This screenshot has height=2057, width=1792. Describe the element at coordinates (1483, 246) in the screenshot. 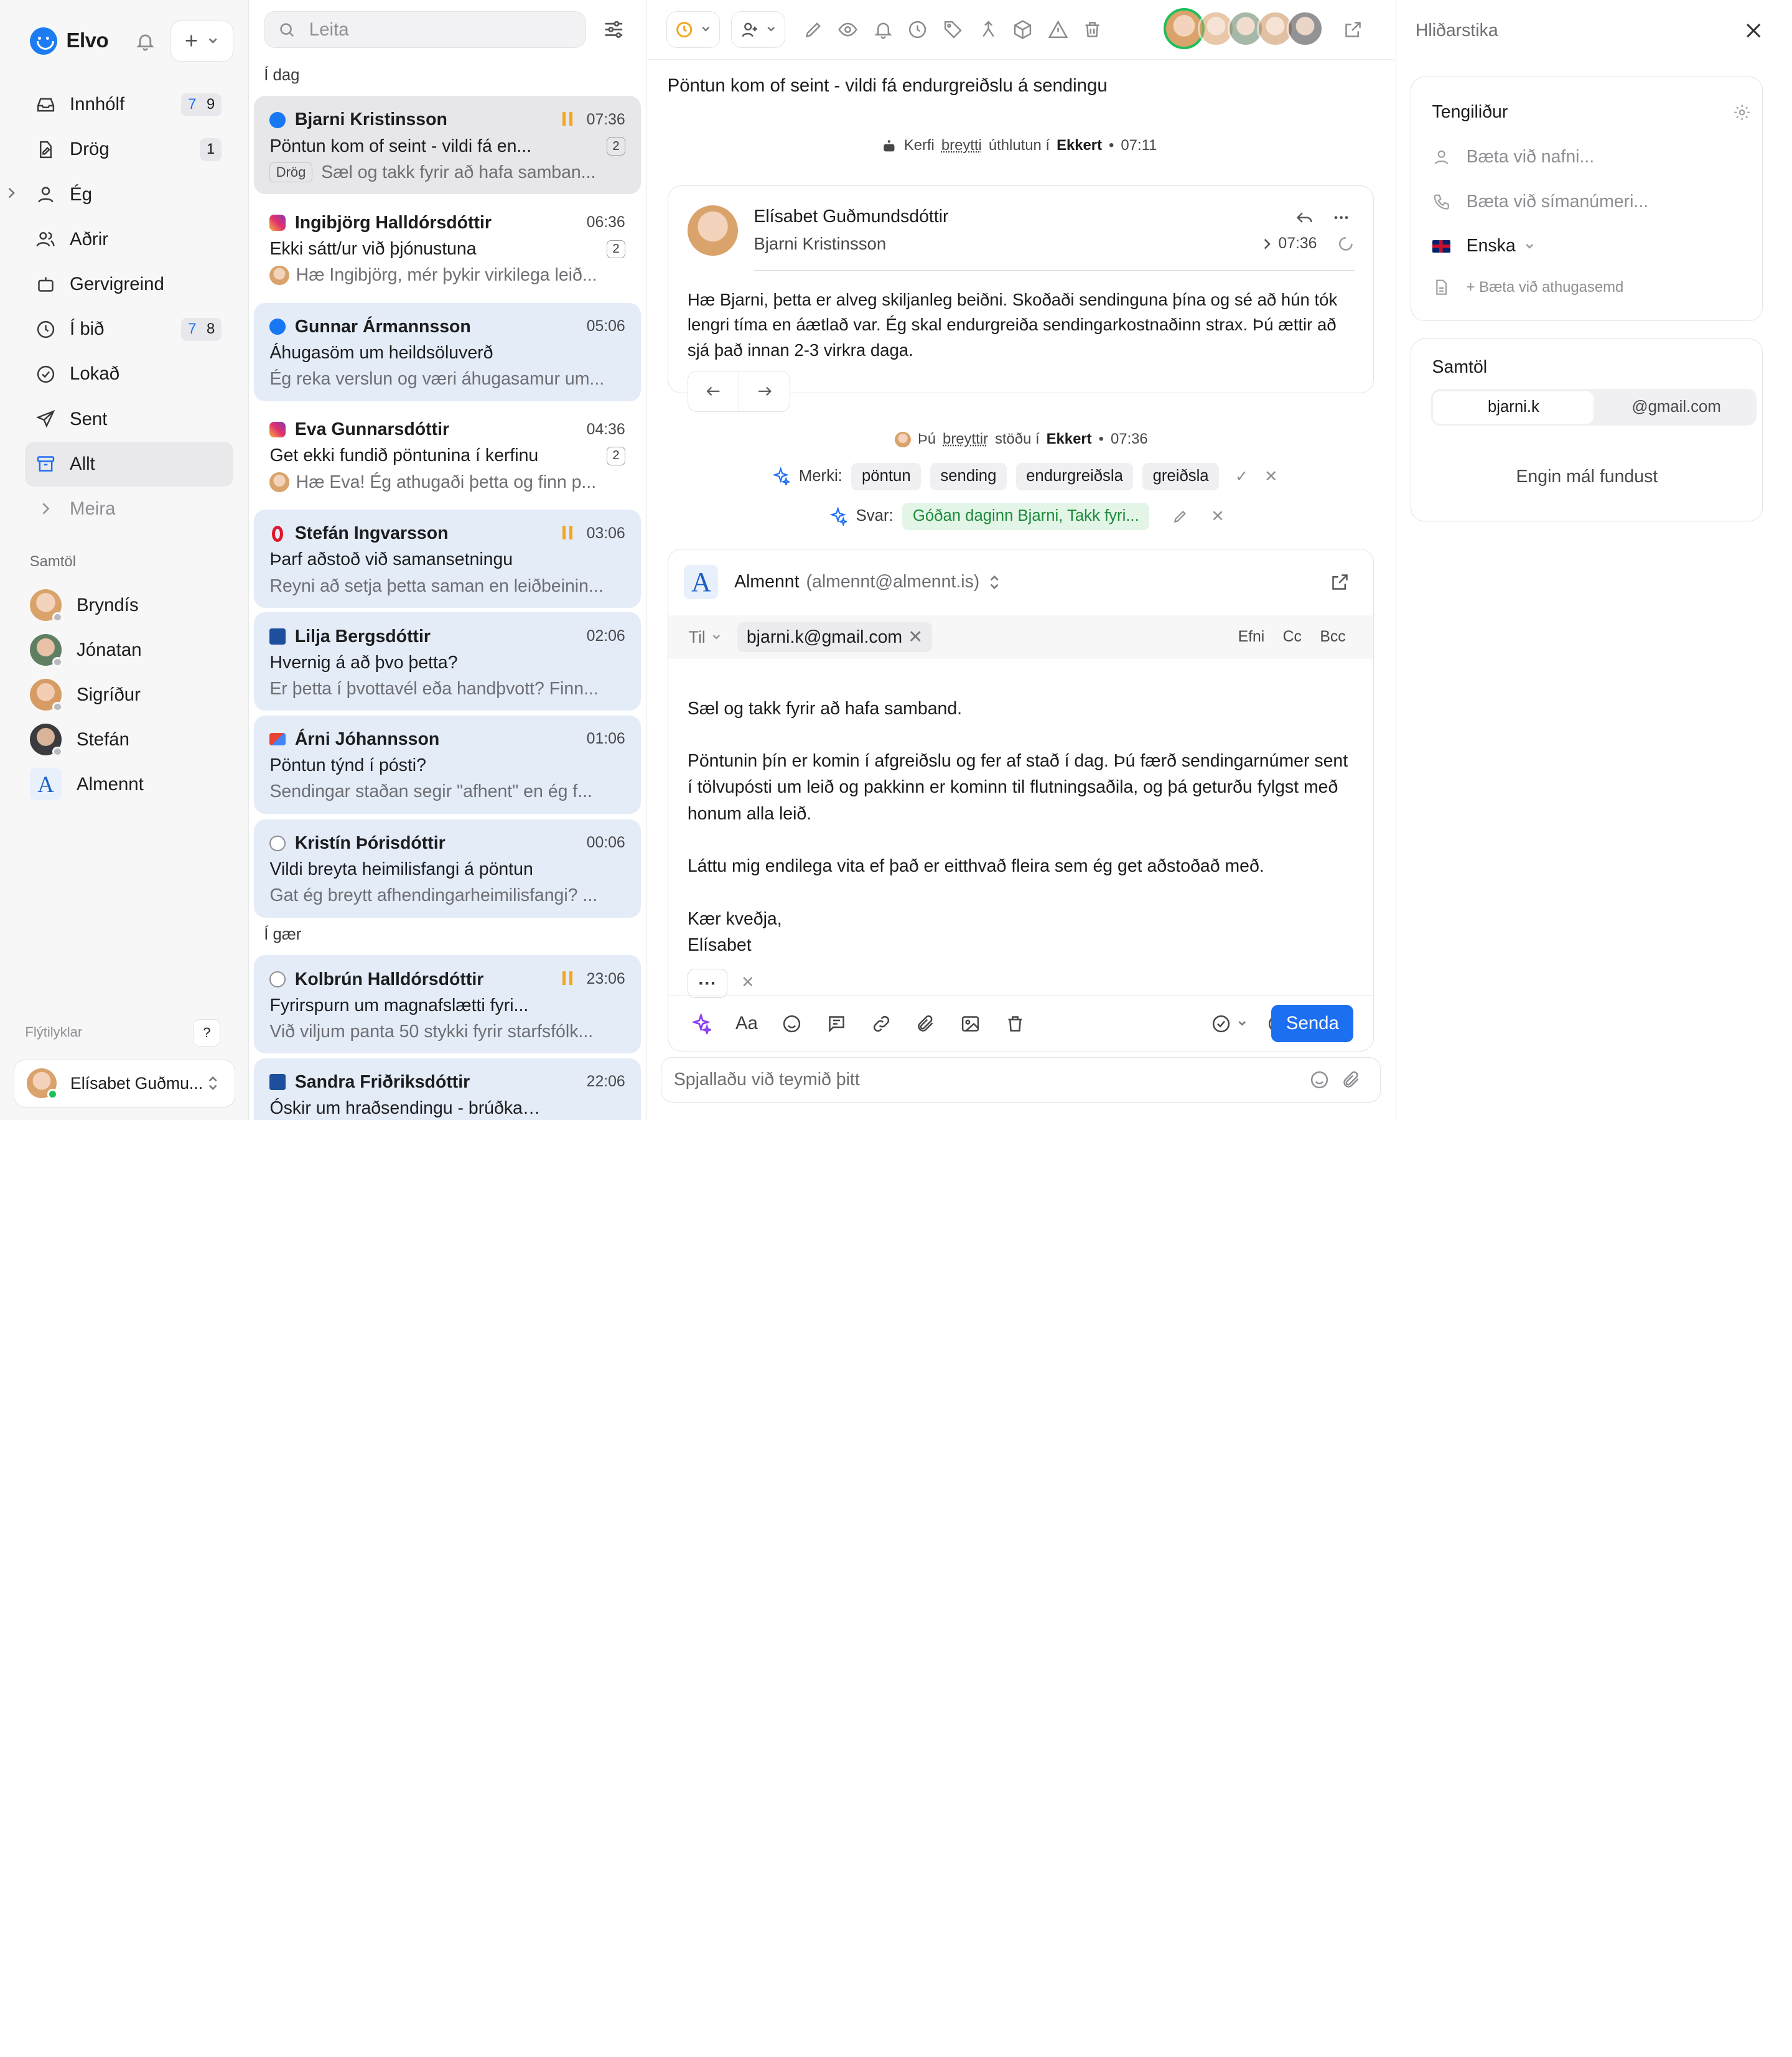

I see `language-select: Enska` at that location.